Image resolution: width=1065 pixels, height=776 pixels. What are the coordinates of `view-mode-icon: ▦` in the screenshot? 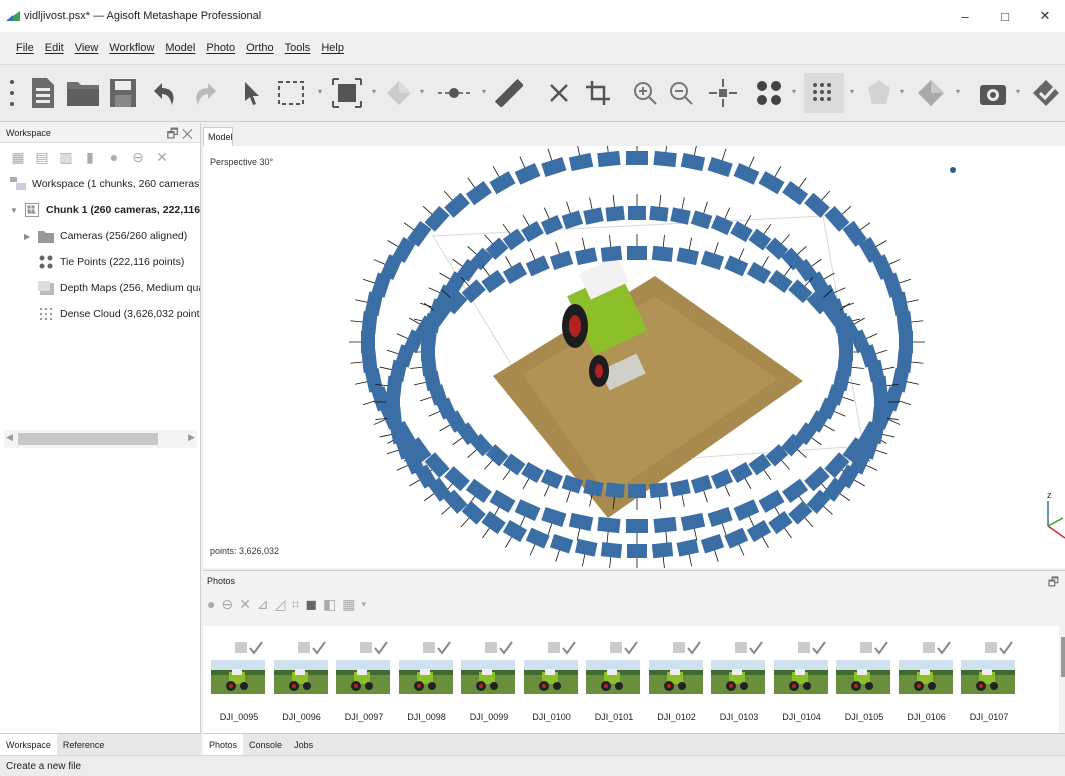 It's located at (348, 604).